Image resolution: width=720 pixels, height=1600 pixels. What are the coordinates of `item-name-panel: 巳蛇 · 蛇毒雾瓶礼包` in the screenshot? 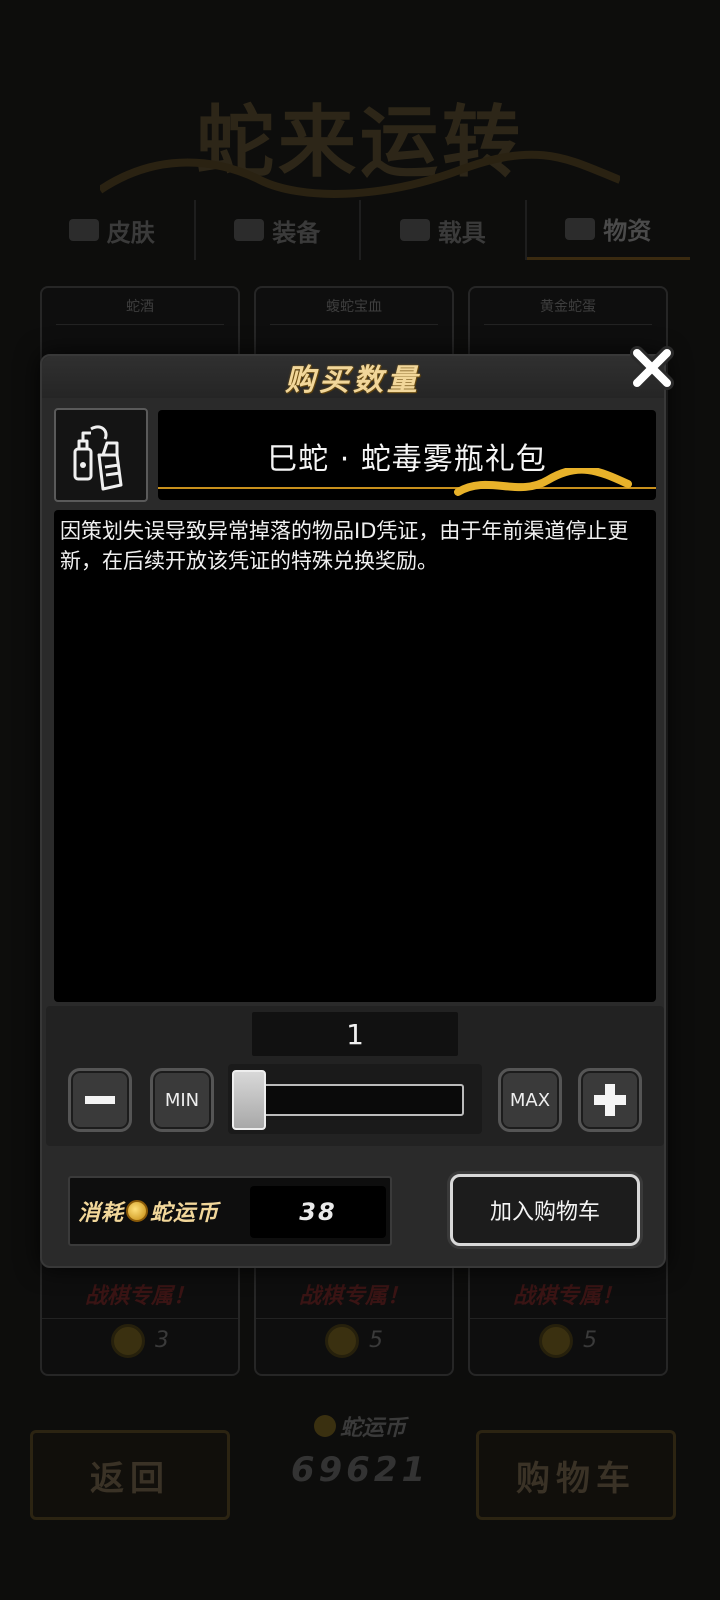 It's located at (407, 455).